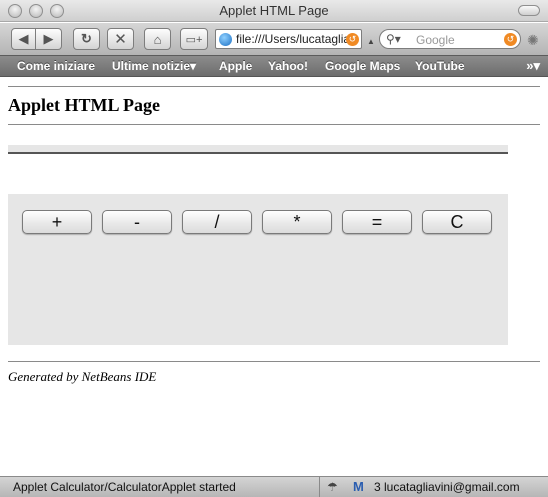 This screenshot has height=497, width=548. I want to click on address-dropdown-icon: ▲, so click(371, 41).